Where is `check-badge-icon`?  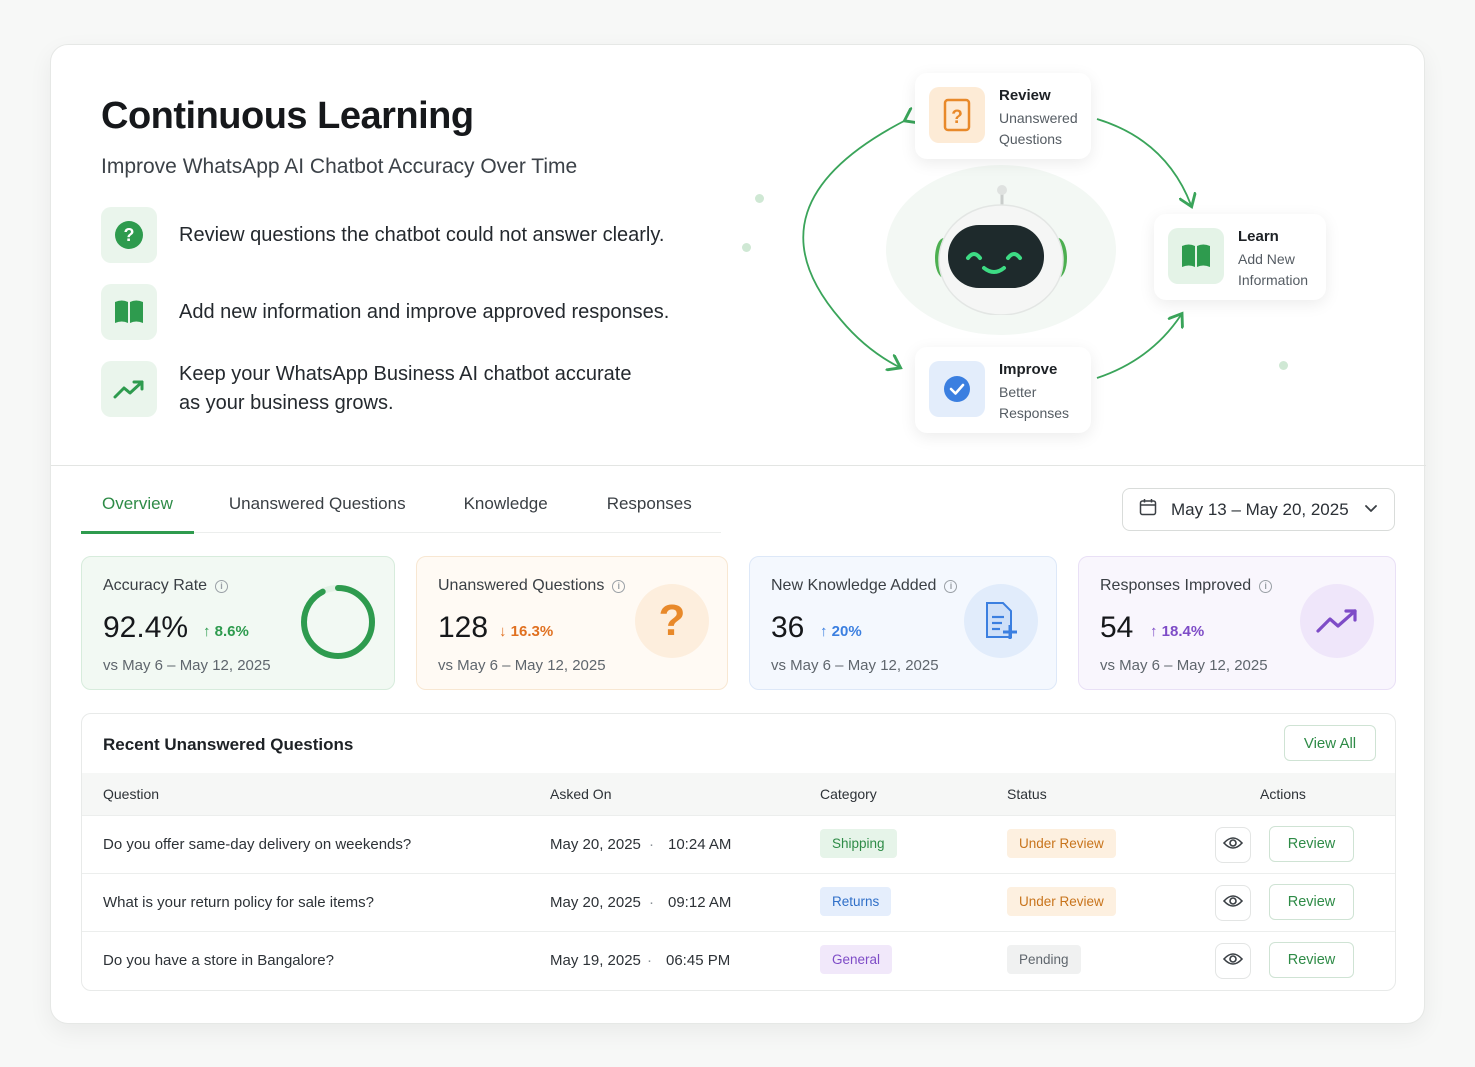
check-badge-icon is located at coordinates (957, 389).